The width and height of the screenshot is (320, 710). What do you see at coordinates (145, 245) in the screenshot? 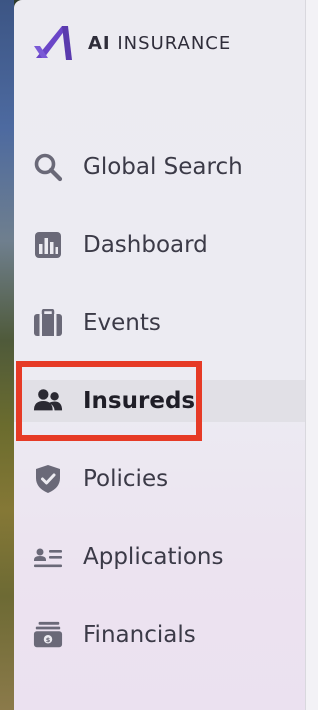
I see `sidebar-item-label: Dashboard` at bounding box center [145, 245].